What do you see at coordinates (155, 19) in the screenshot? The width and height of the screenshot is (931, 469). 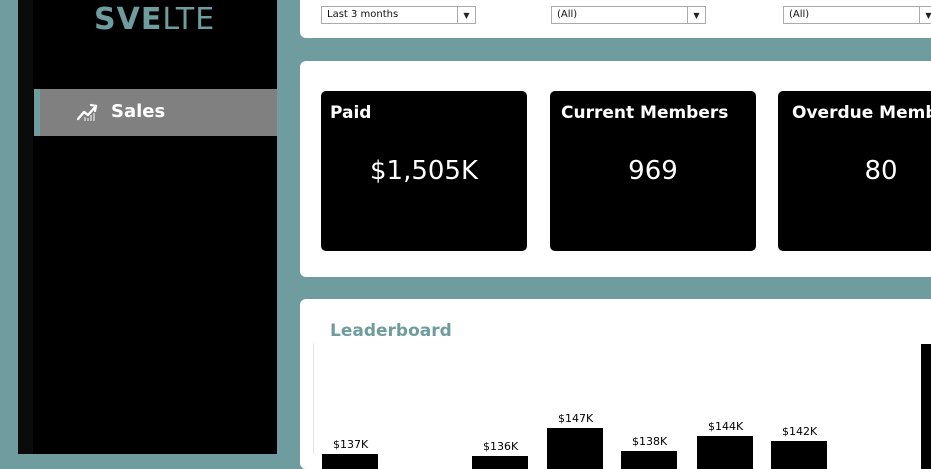 I see `app-logo: SVELTE` at bounding box center [155, 19].